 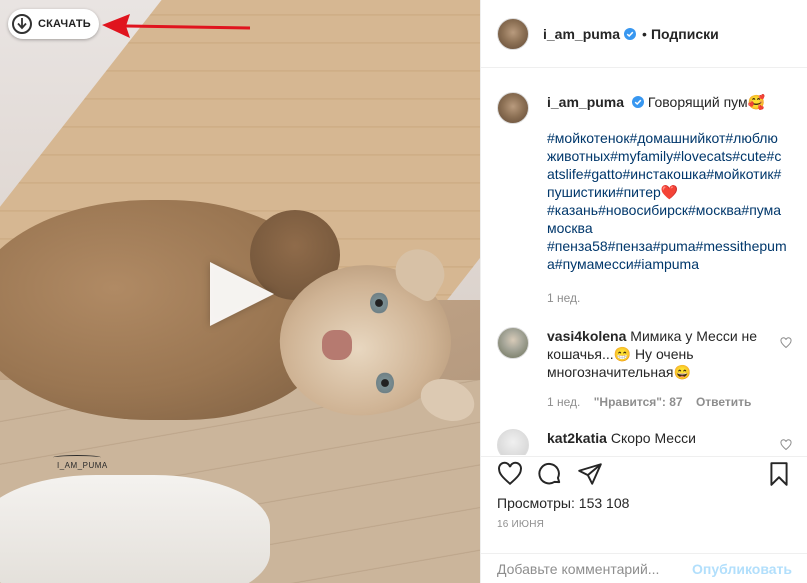 I want to click on puma-nose, so click(x=337, y=345).